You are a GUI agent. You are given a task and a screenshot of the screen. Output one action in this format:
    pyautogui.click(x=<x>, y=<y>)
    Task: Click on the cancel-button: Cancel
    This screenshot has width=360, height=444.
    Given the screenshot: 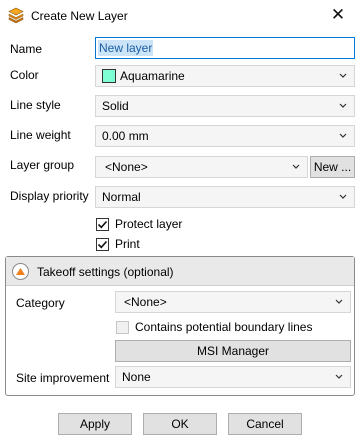 What is the action you would take?
    pyautogui.click(x=265, y=424)
    